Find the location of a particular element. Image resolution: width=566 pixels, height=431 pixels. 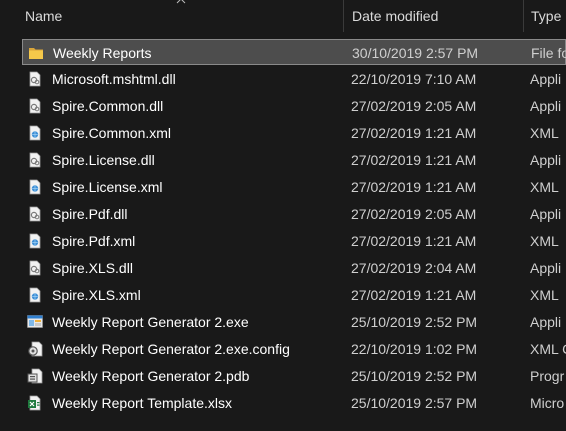

file-type: File fo is located at coordinates (548, 53).